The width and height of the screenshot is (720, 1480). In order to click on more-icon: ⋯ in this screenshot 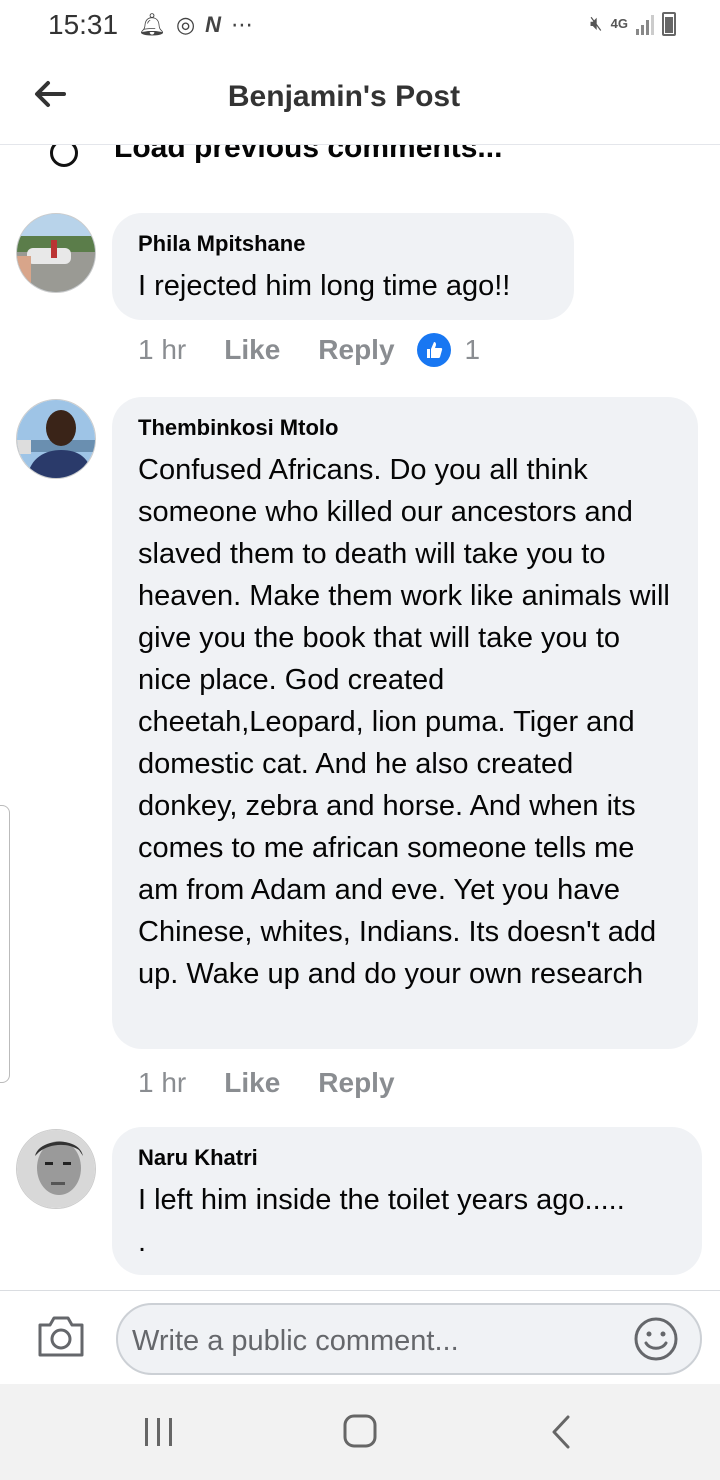, I will do `click(242, 24)`.